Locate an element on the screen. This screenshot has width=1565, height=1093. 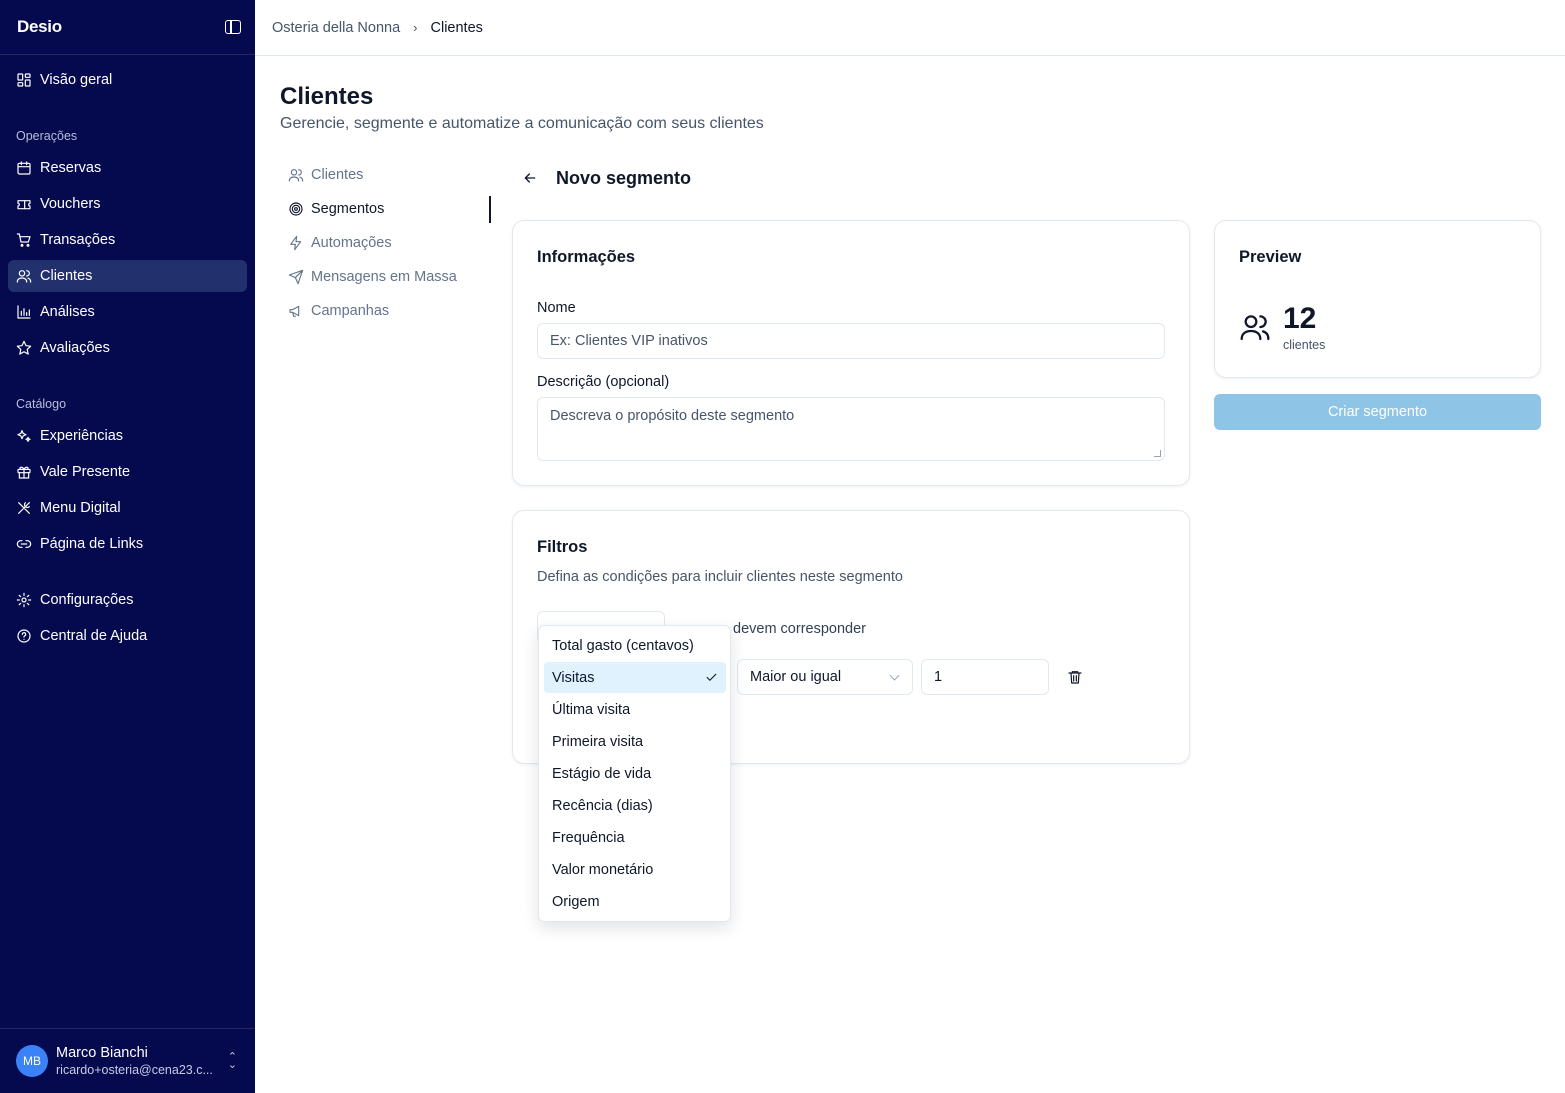
sidebar-item-avaliacoes: Avaliações is located at coordinates (127, 348).